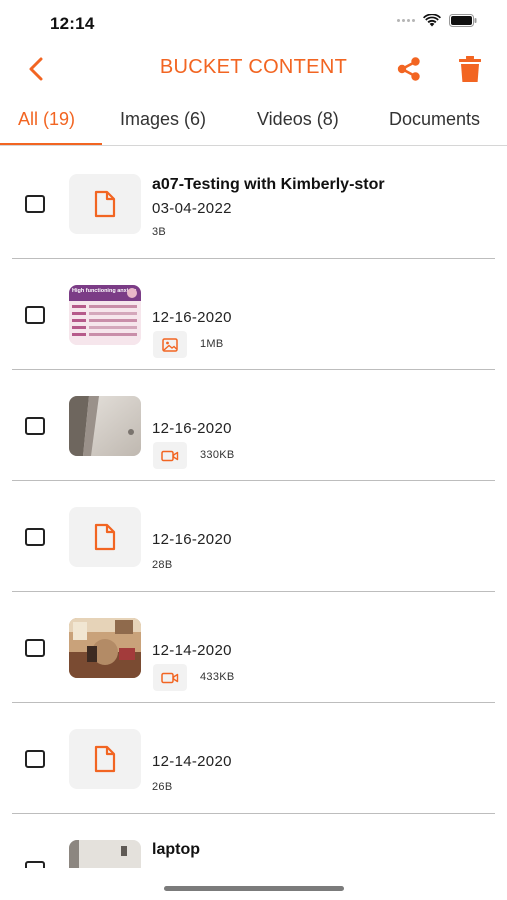 Image resolution: width=507 pixels, height=900 pixels. I want to click on file-size: 1MB, so click(212, 344).